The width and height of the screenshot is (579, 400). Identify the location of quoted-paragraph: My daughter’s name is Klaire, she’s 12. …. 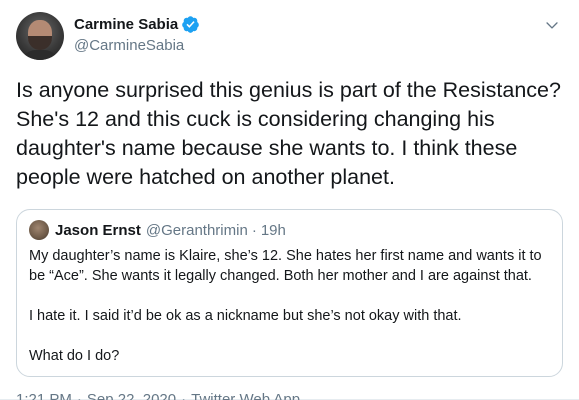
(285, 266).